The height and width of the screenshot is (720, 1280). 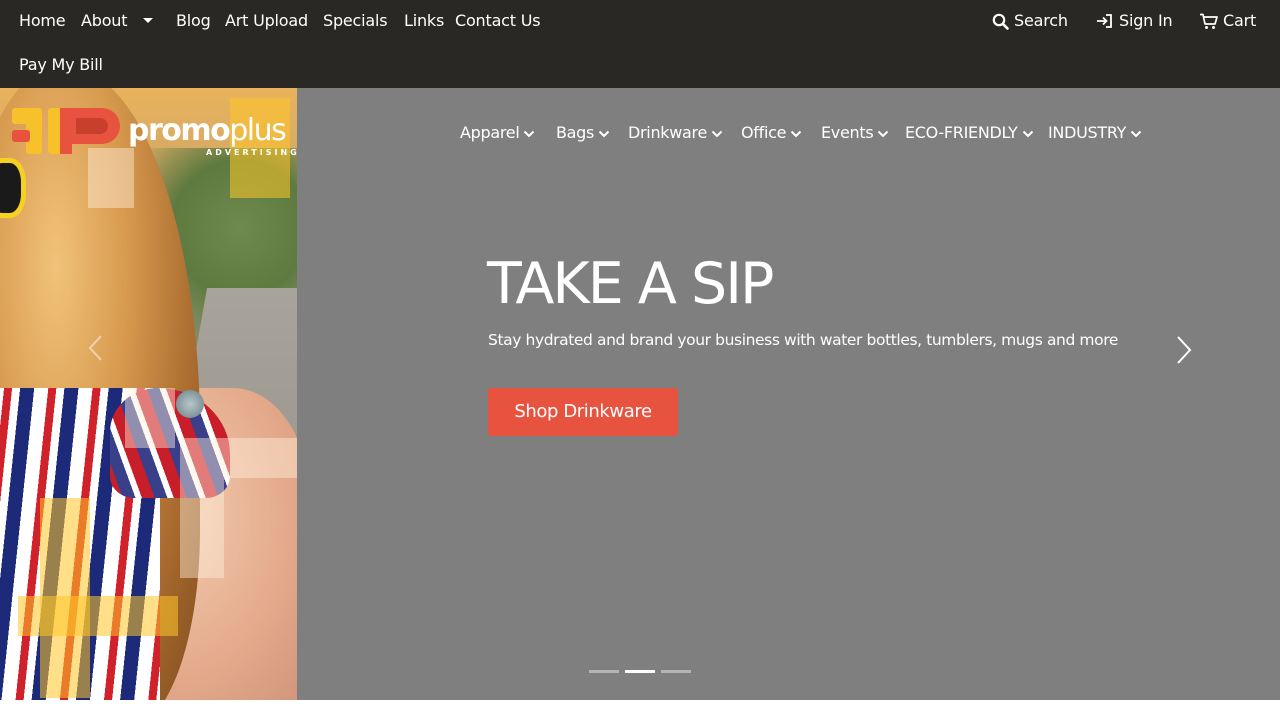 What do you see at coordinates (355, 21) in the screenshot?
I see `nav-specials-link: Specials` at bounding box center [355, 21].